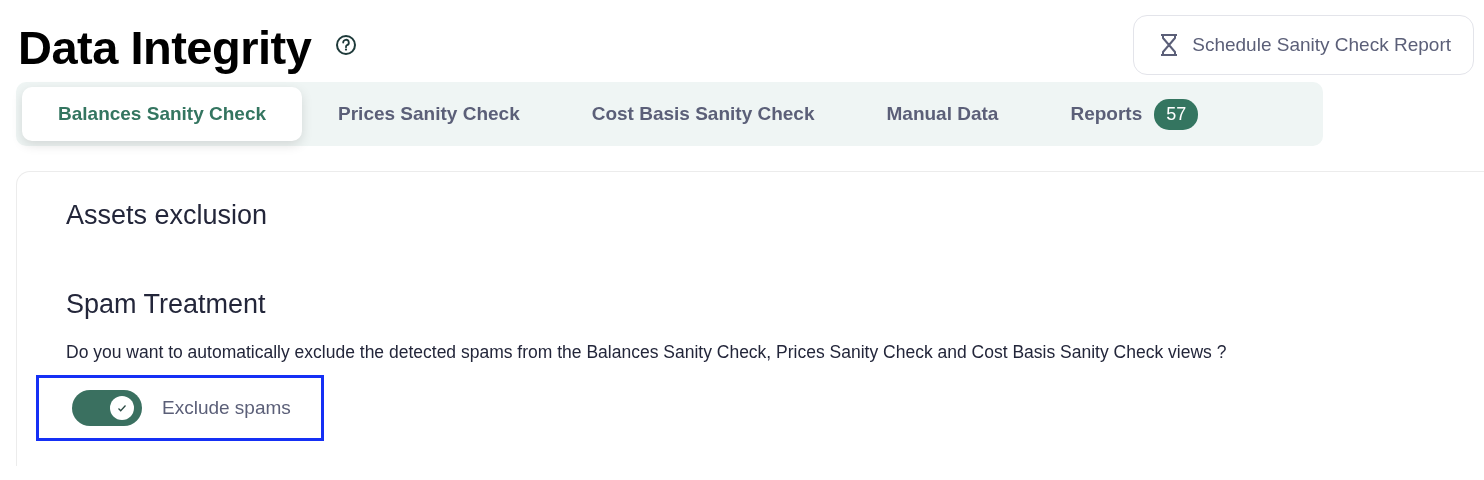  I want to click on help-icon, so click(346, 45).